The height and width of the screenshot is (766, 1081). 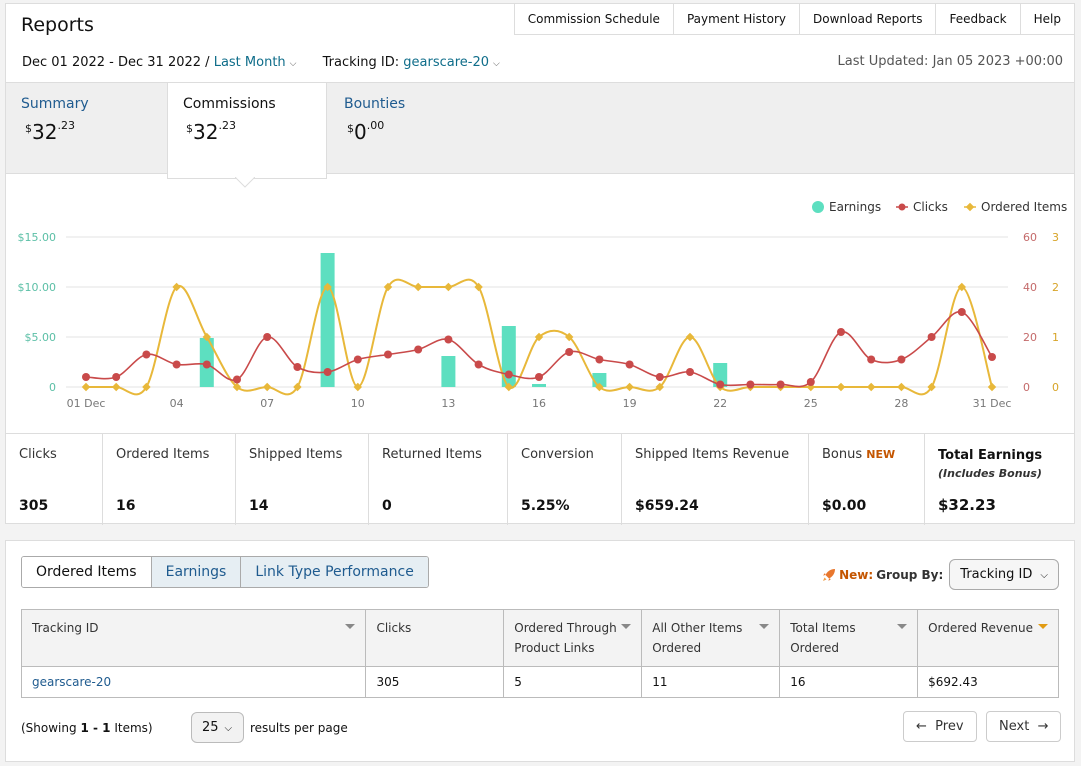 I want to click on active-tab-pointer, so click(x=245, y=182).